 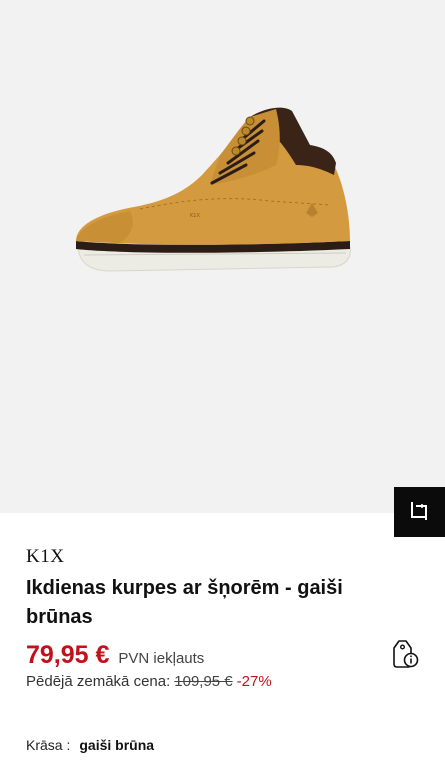 I want to click on lowest-price-row: Pēdējā zemākā cena: 109,95 € -27%, so click(x=149, y=681).